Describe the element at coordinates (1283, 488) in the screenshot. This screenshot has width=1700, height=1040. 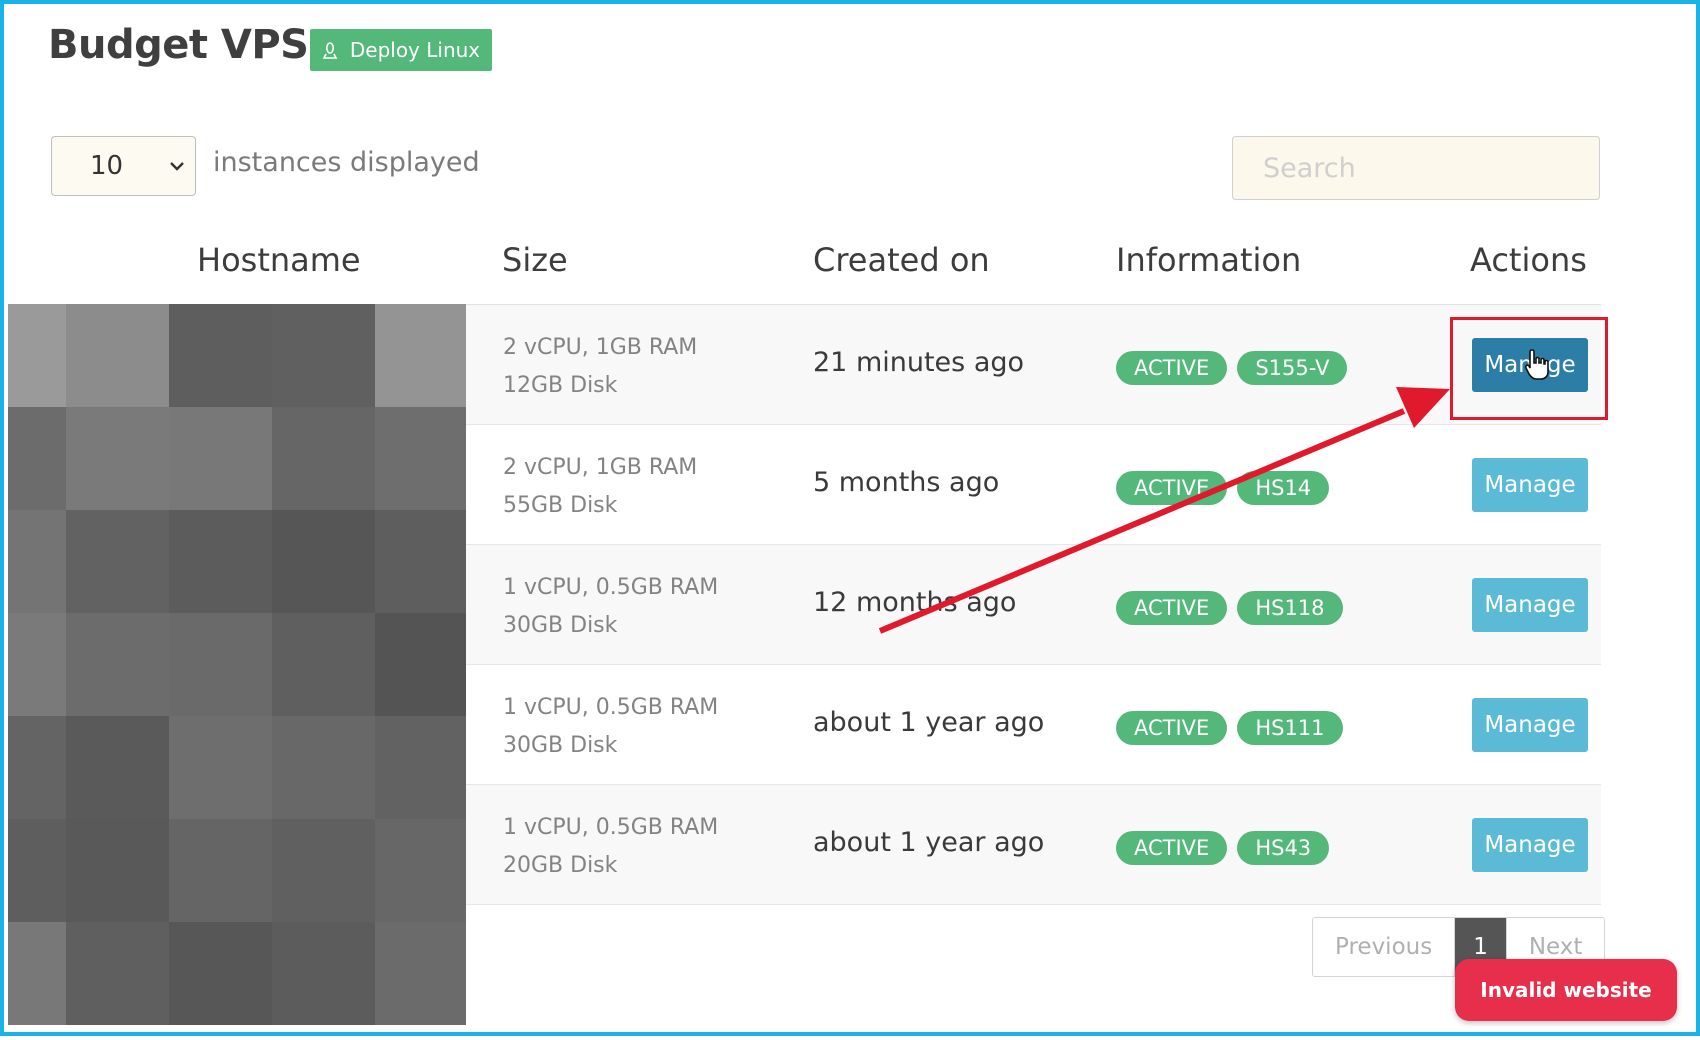
I see `location-badge: HS14` at that location.